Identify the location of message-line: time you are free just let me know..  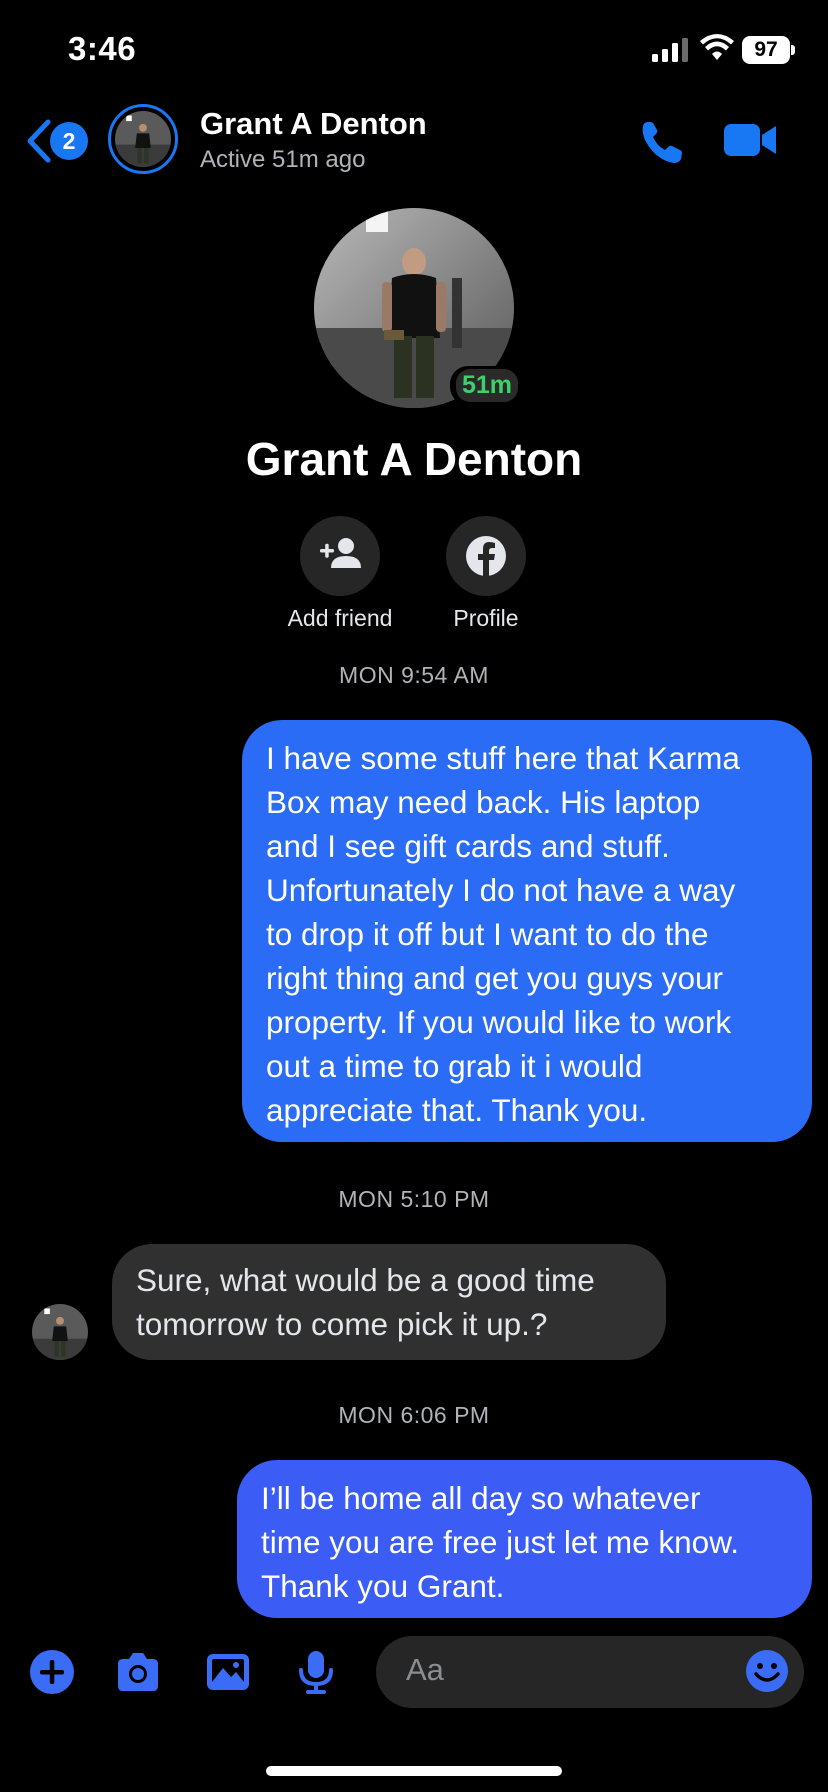
(500, 1542).